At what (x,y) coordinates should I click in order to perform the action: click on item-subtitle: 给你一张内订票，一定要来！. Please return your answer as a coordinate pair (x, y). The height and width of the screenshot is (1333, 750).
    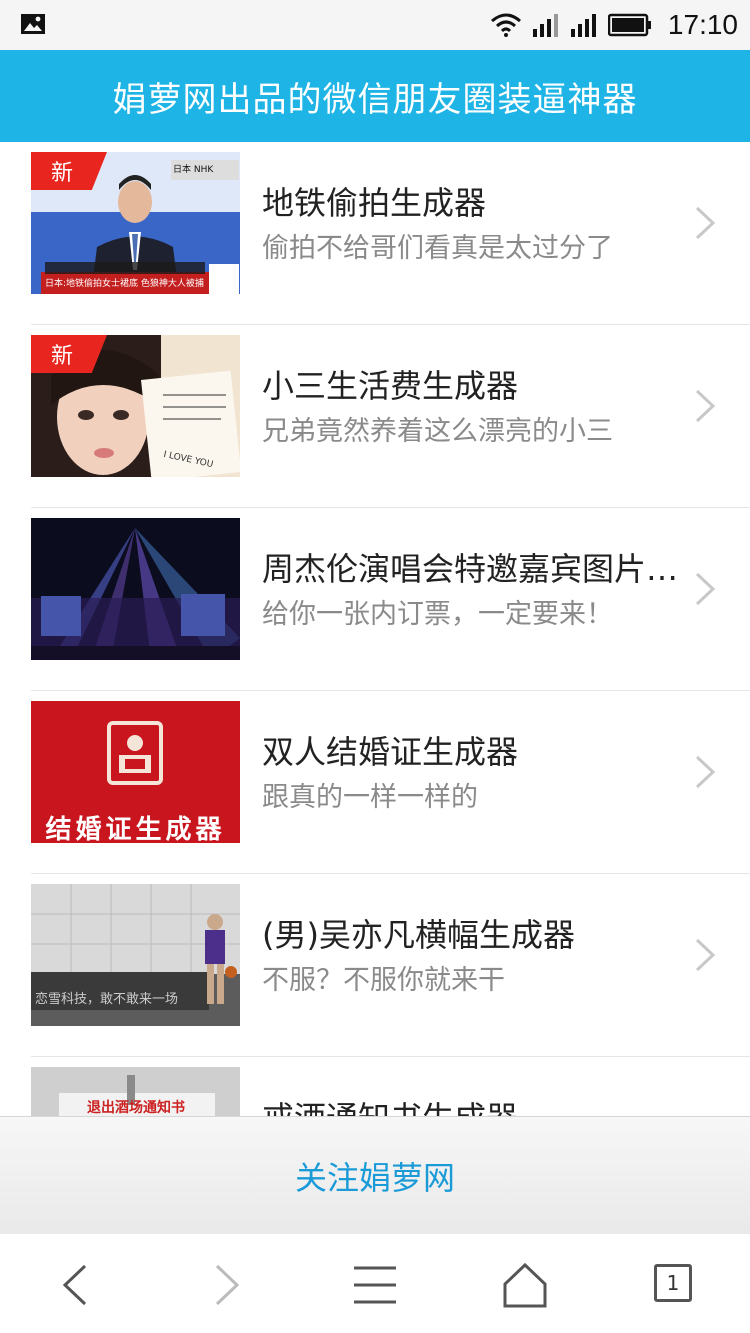
    Looking at the image, I should click on (437, 614).